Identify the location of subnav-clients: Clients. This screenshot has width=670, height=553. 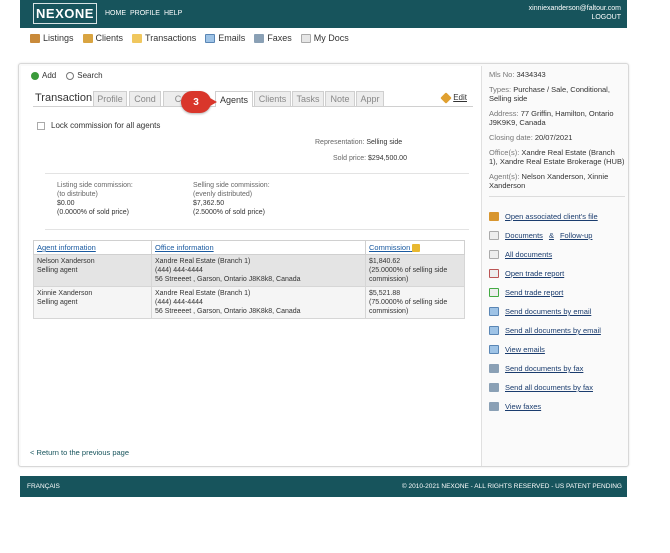
(103, 38).